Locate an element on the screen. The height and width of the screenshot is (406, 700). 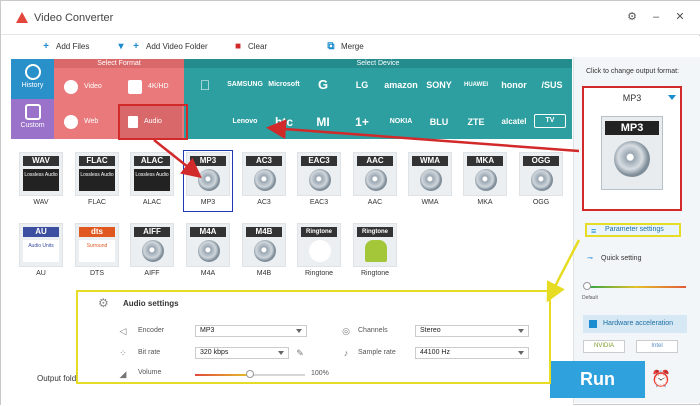
bitrate-label: Bit rate is located at coordinates (149, 352).